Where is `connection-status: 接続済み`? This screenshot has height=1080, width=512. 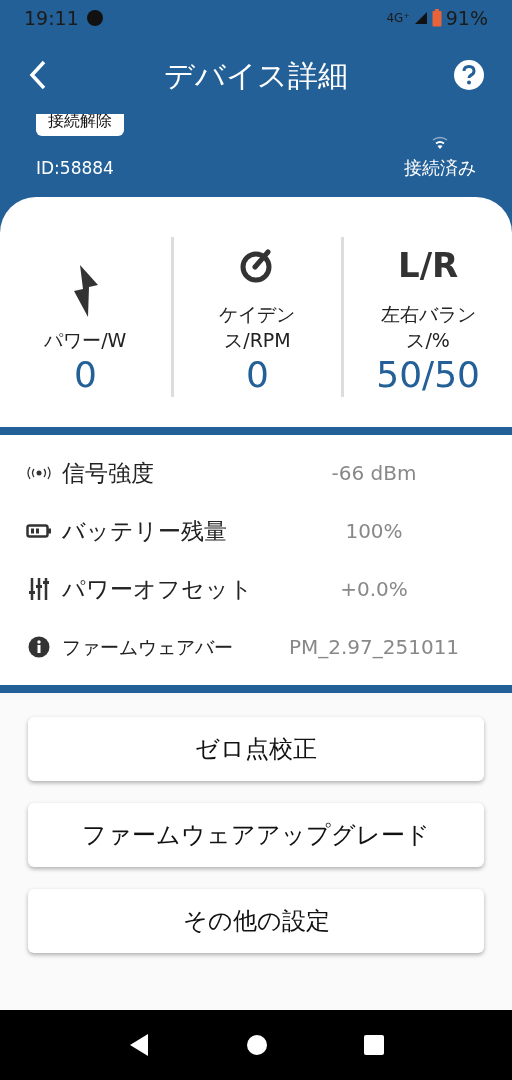 connection-status: 接続済み is located at coordinates (440, 168).